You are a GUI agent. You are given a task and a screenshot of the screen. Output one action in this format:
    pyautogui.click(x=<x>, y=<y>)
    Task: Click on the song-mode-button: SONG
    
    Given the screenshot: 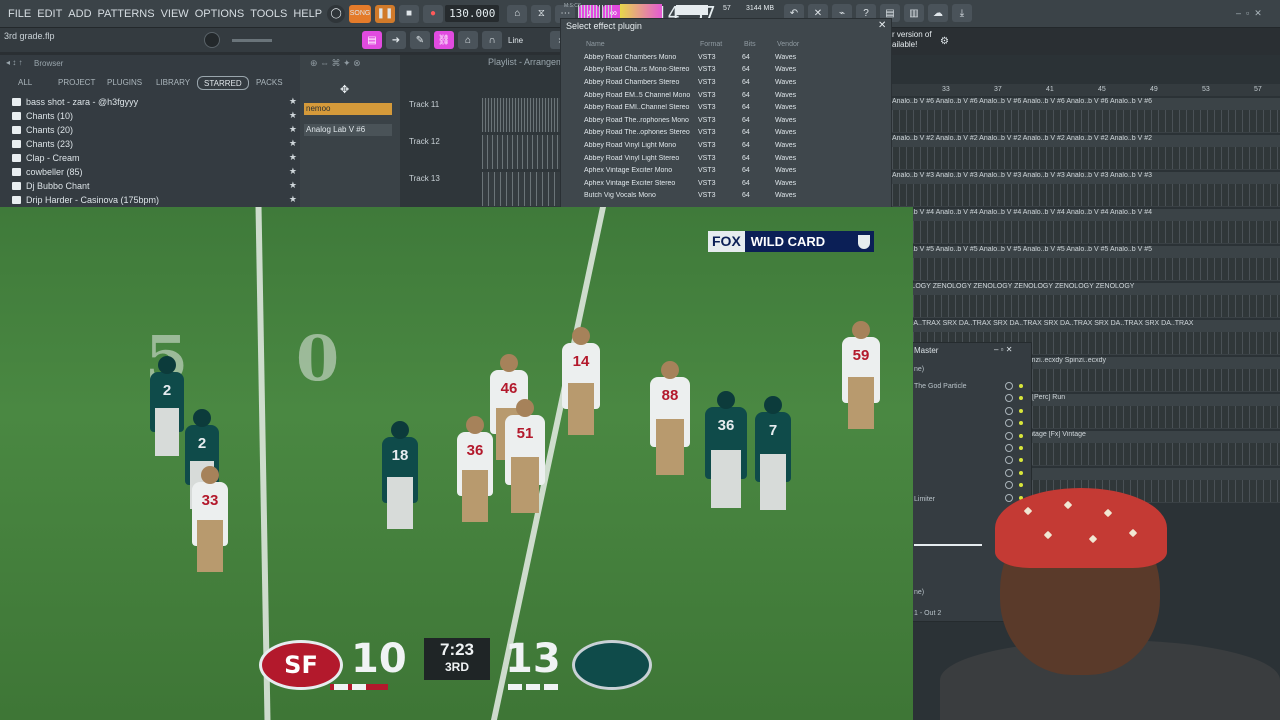 What is the action you would take?
    pyautogui.click(x=360, y=13)
    